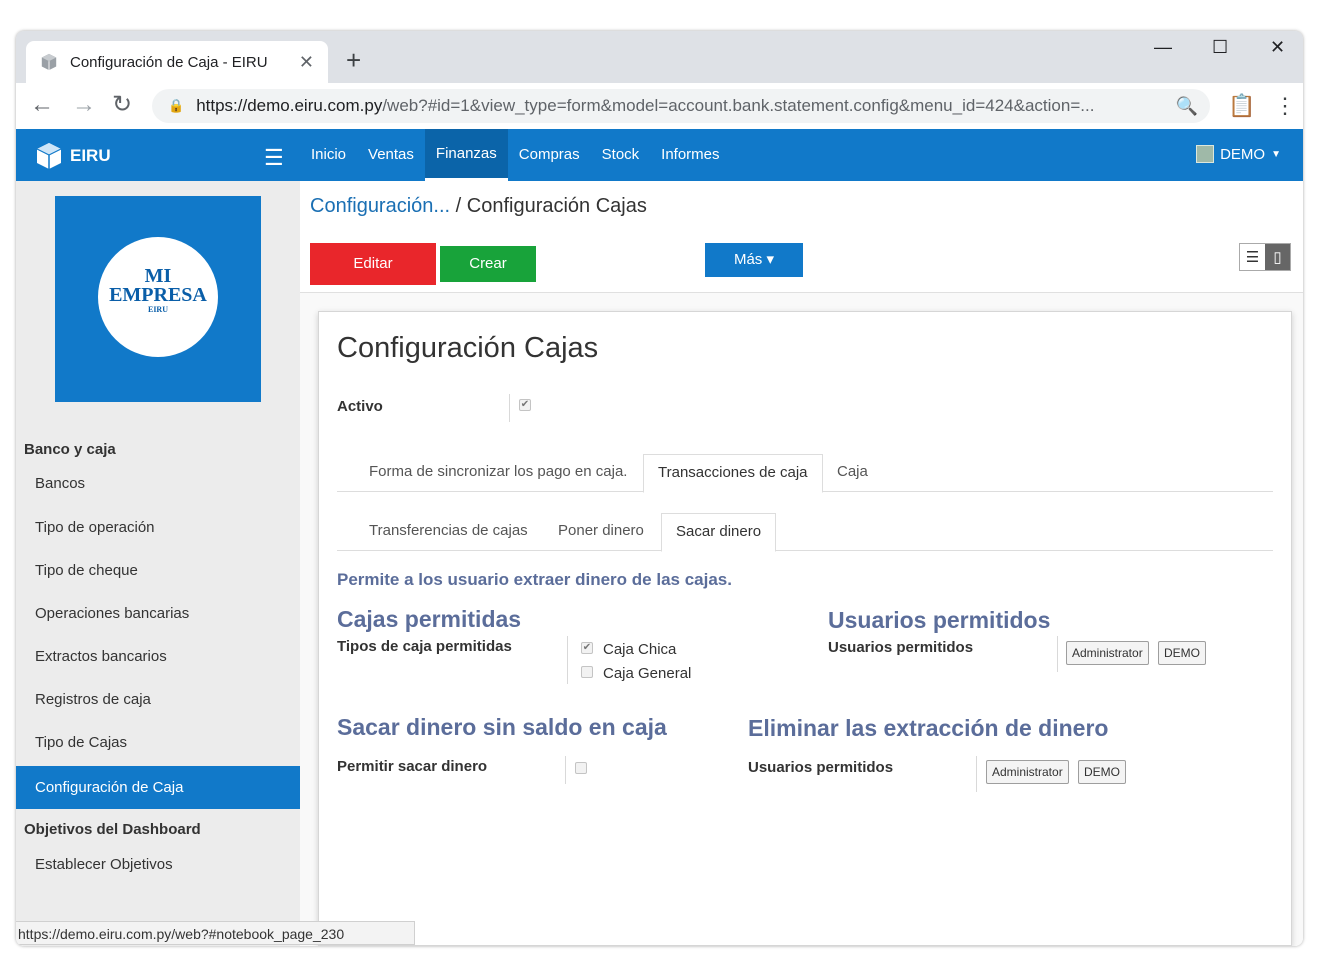  Describe the element at coordinates (70, 449) in the screenshot. I see `sidebar-section-banco: Banco y caja` at that location.